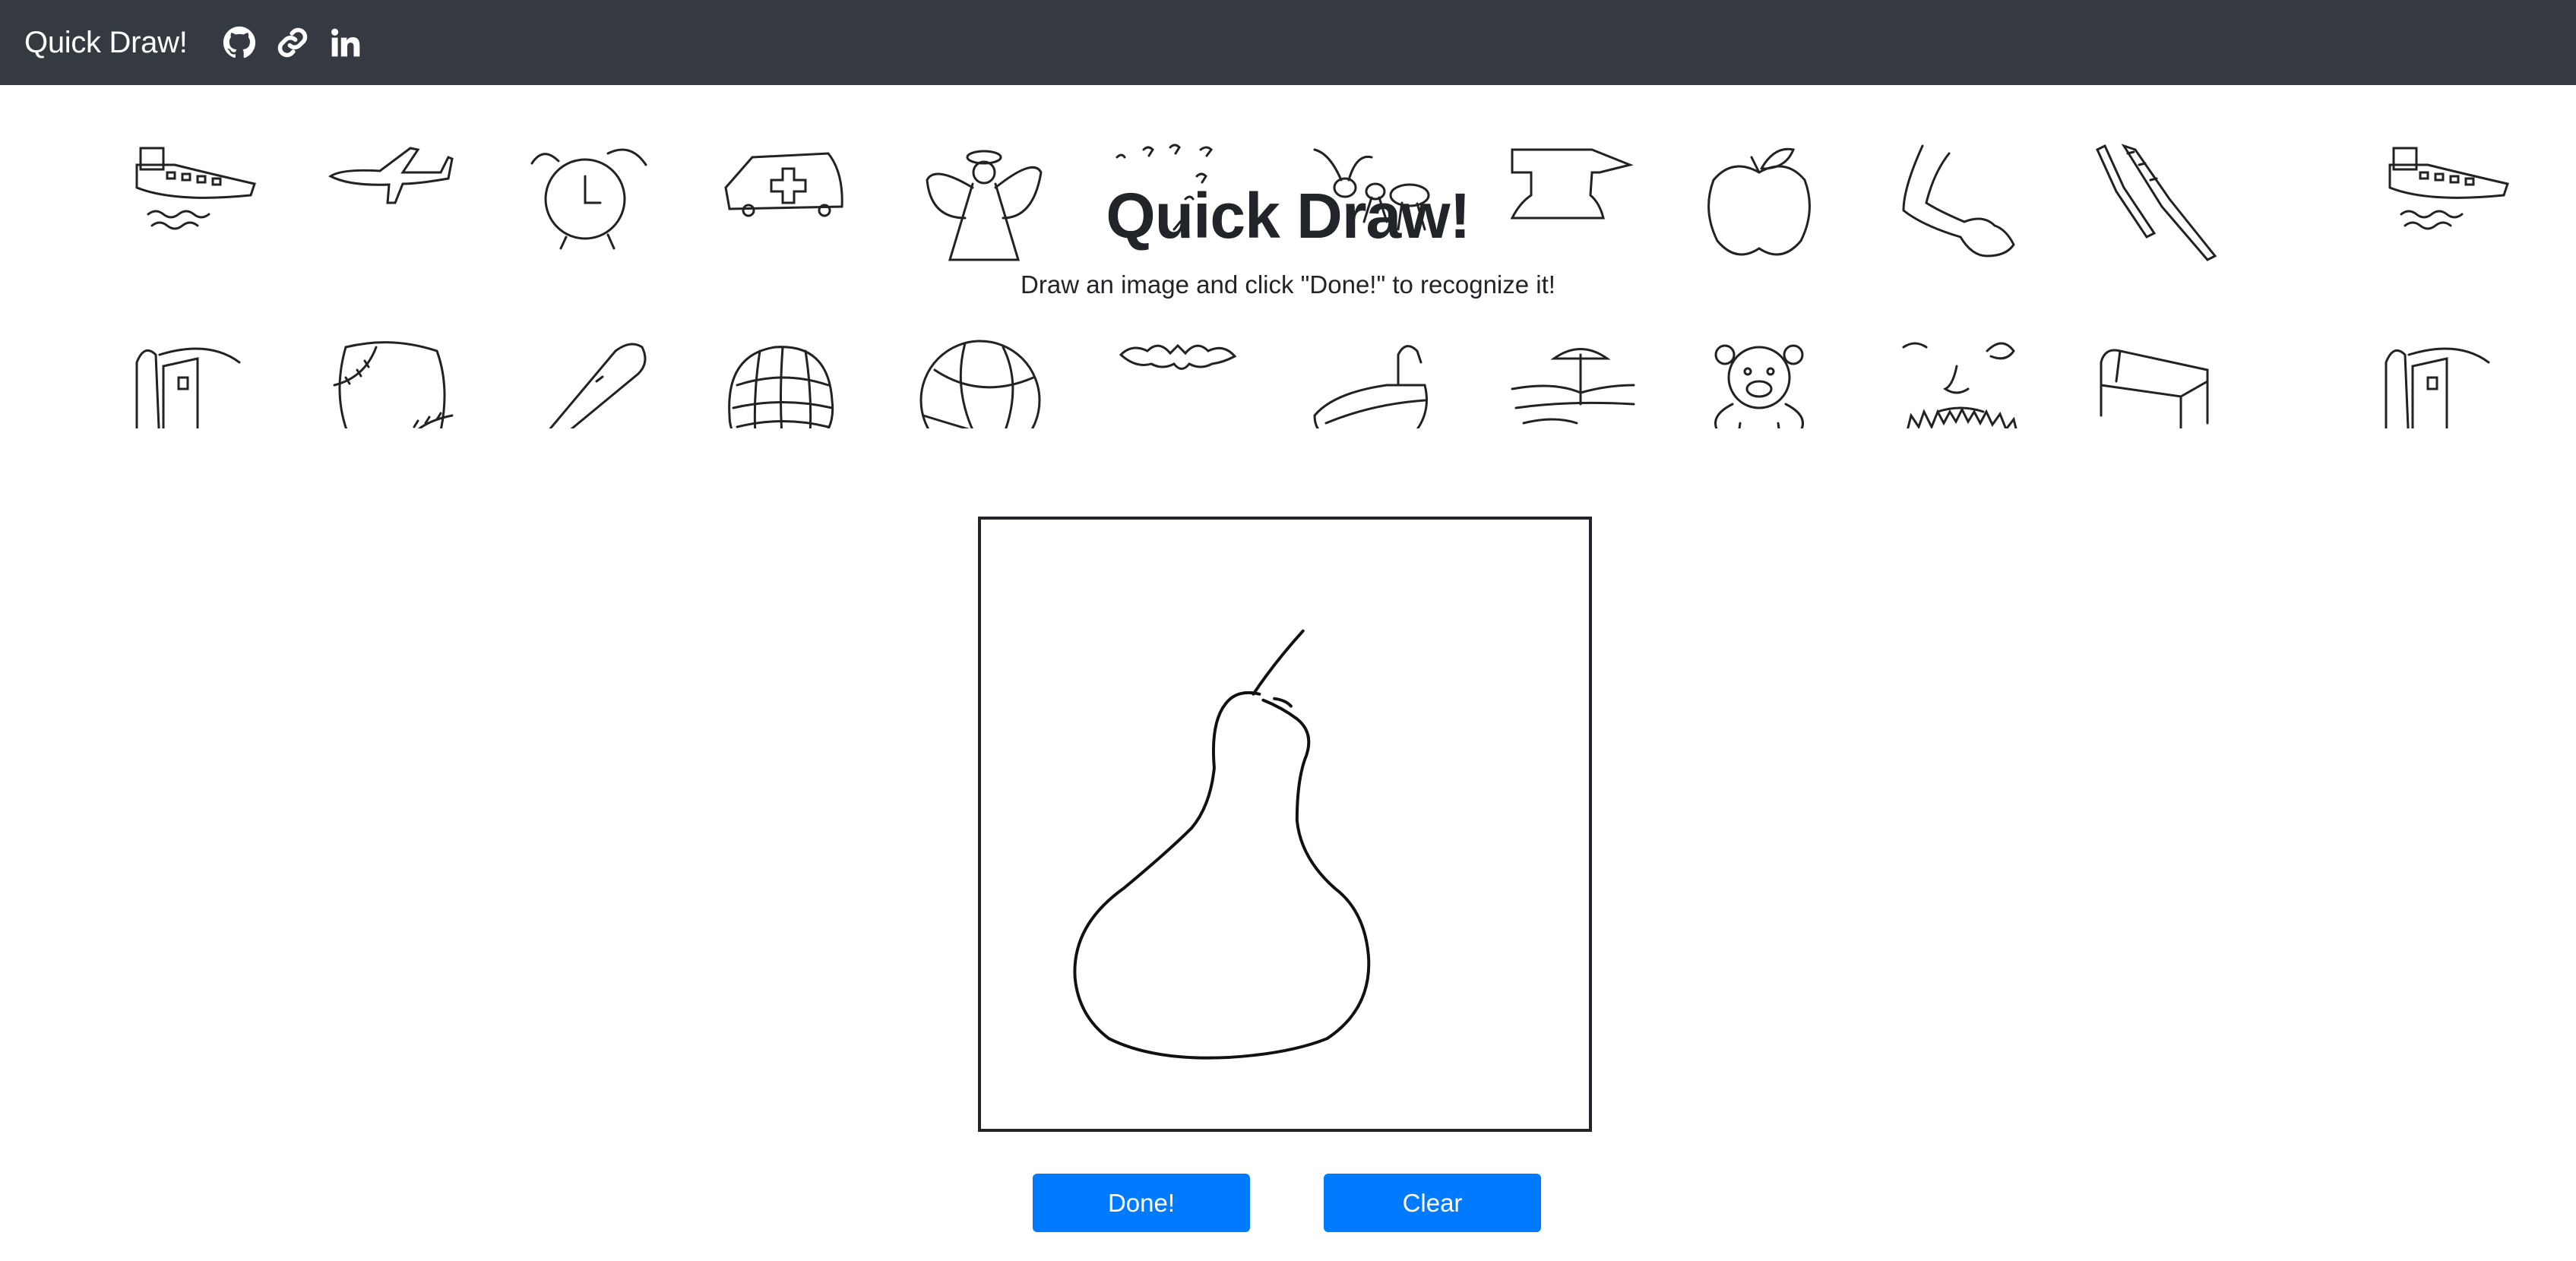  Describe the element at coordinates (239, 42) in the screenshot. I see `github-icon` at that location.